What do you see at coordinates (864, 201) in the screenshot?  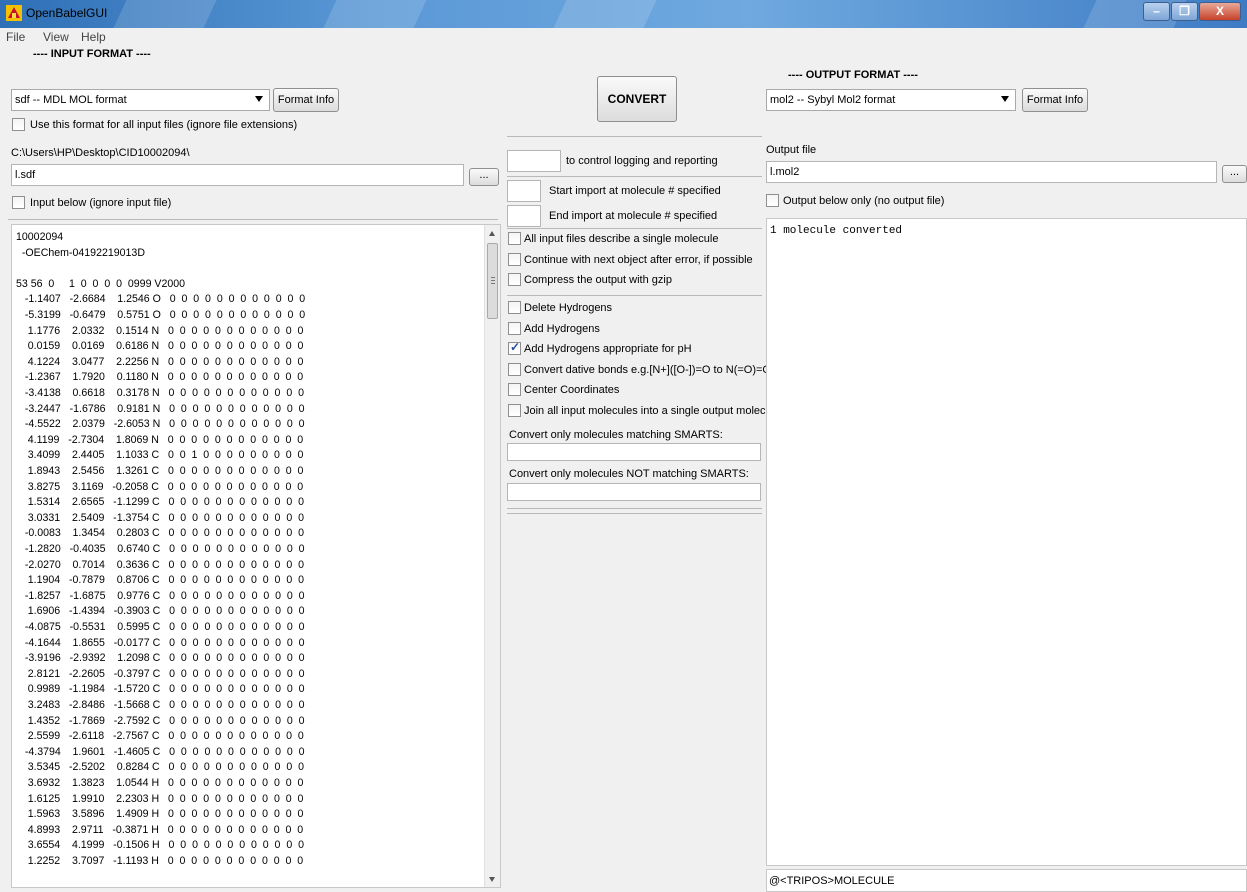 I see `output-below-only-label: Output below only (no output file)` at bounding box center [864, 201].